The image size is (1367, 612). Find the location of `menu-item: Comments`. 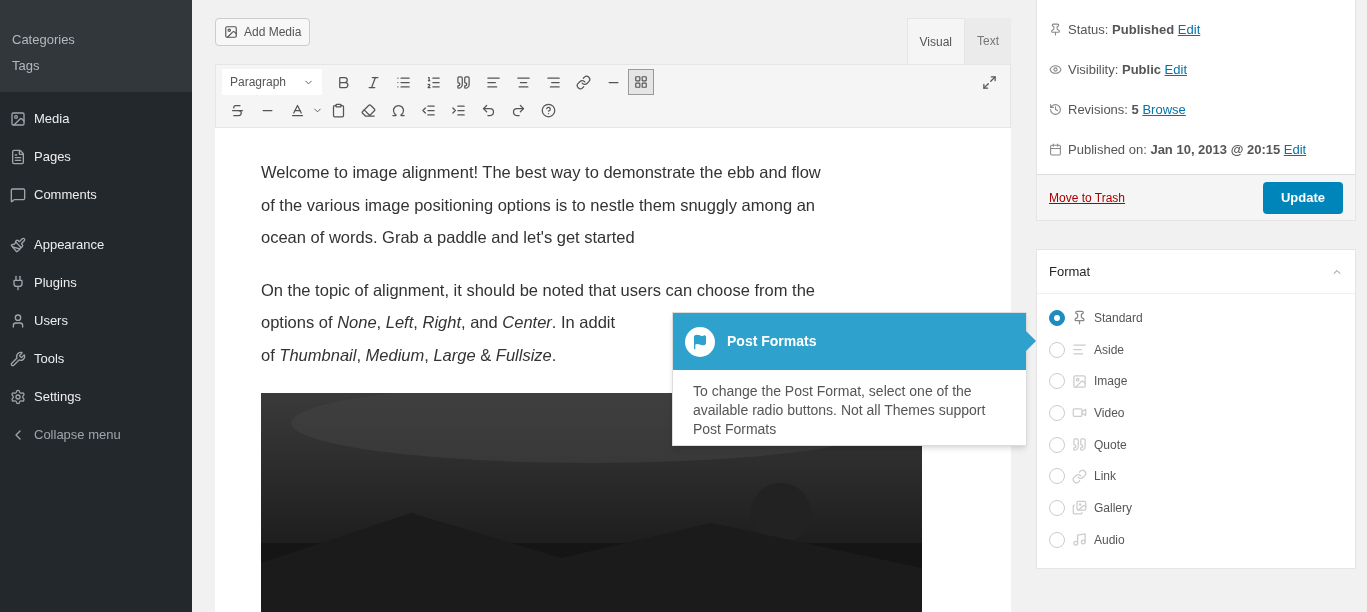

menu-item: Comments is located at coordinates (96, 195).